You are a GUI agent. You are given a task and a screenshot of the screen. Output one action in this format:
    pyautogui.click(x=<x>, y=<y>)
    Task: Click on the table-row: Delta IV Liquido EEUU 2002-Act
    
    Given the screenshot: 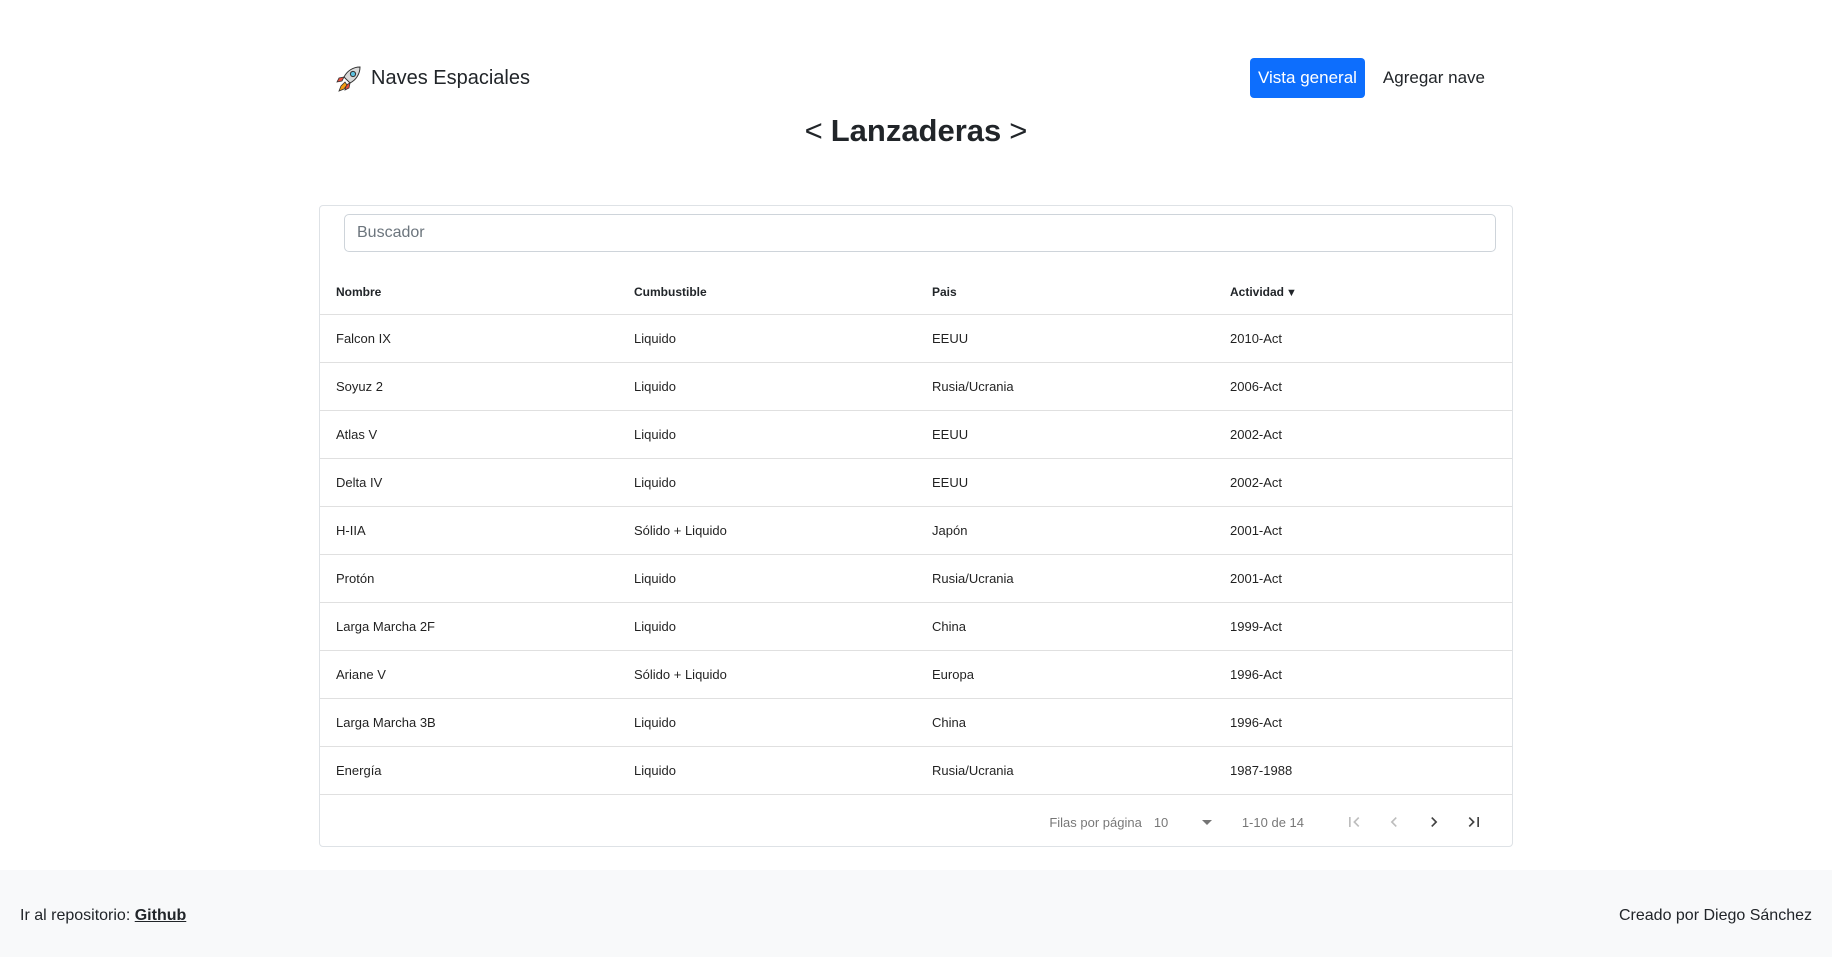 What is the action you would take?
    pyautogui.click(x=916, y=483)
    